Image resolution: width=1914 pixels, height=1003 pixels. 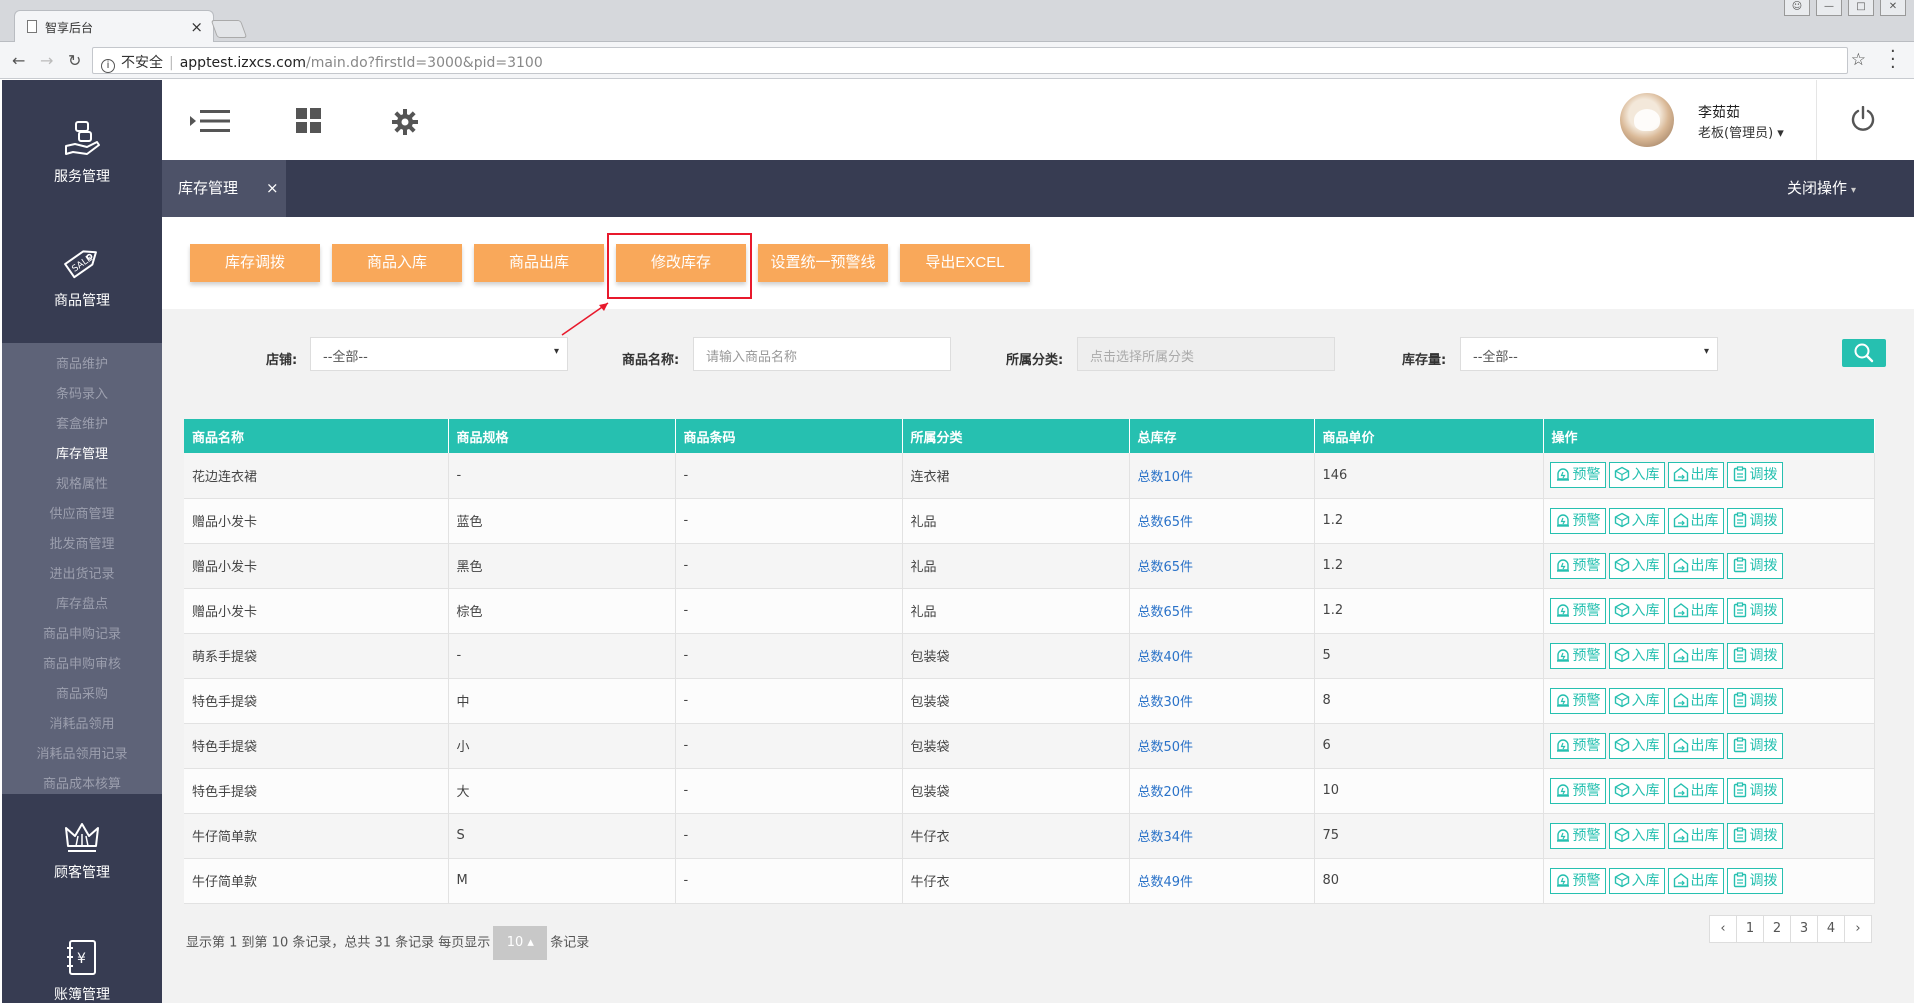 I want to click on stock-total-link: 总数49件, so click(x=1166, y=882).